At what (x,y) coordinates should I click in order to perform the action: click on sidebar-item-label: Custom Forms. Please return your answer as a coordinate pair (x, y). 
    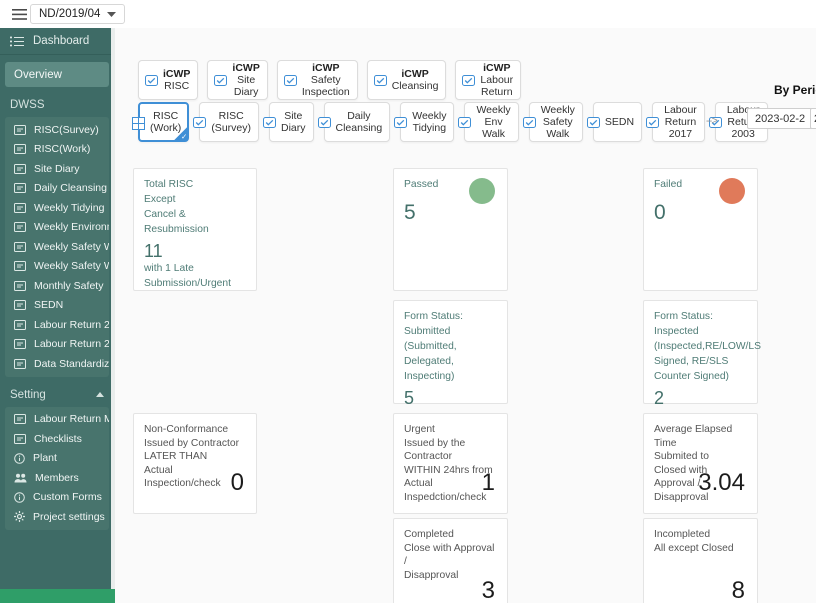
    Looking at the image, I should click on (67, 497).